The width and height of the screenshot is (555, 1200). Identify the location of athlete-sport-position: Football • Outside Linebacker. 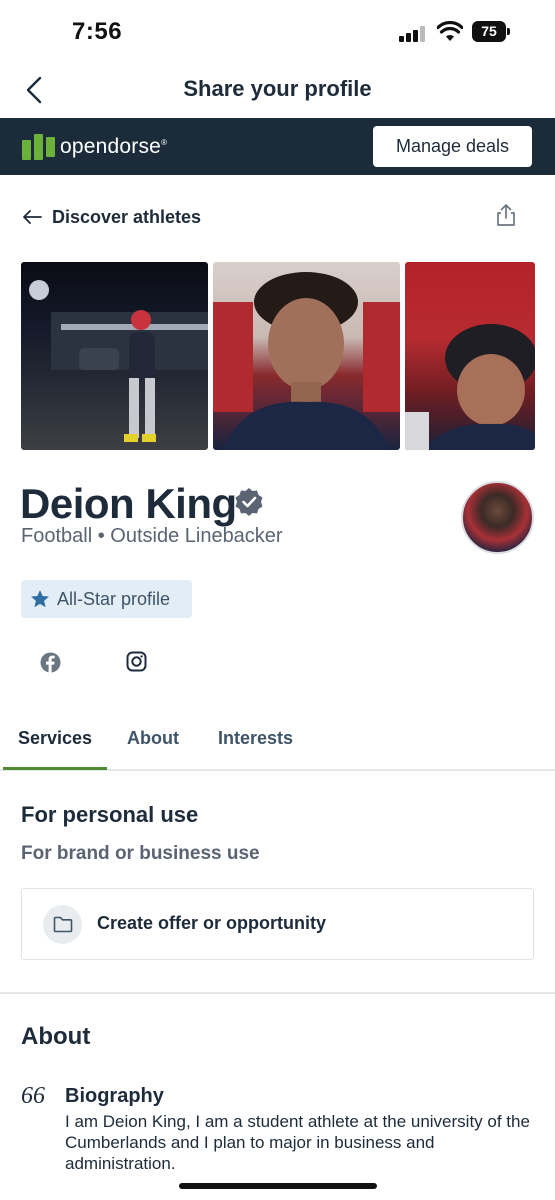
(152, 536).